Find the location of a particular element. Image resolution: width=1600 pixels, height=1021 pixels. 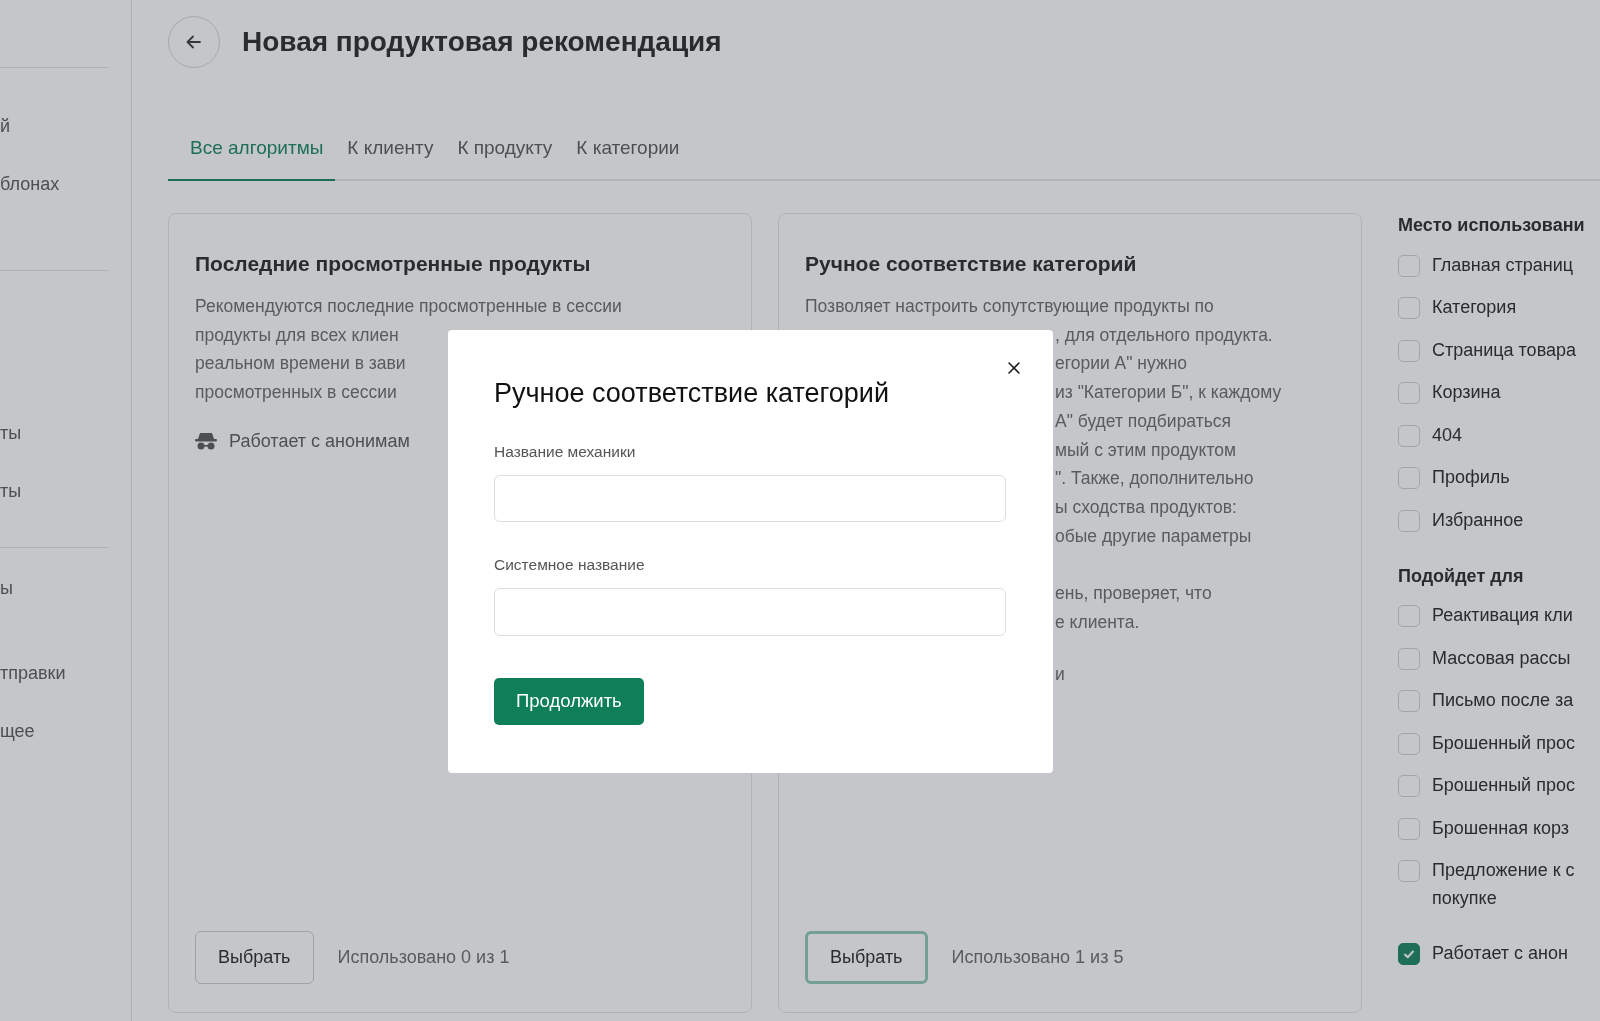

tab: Все алгоритмы is located at coordinates (252, 159).